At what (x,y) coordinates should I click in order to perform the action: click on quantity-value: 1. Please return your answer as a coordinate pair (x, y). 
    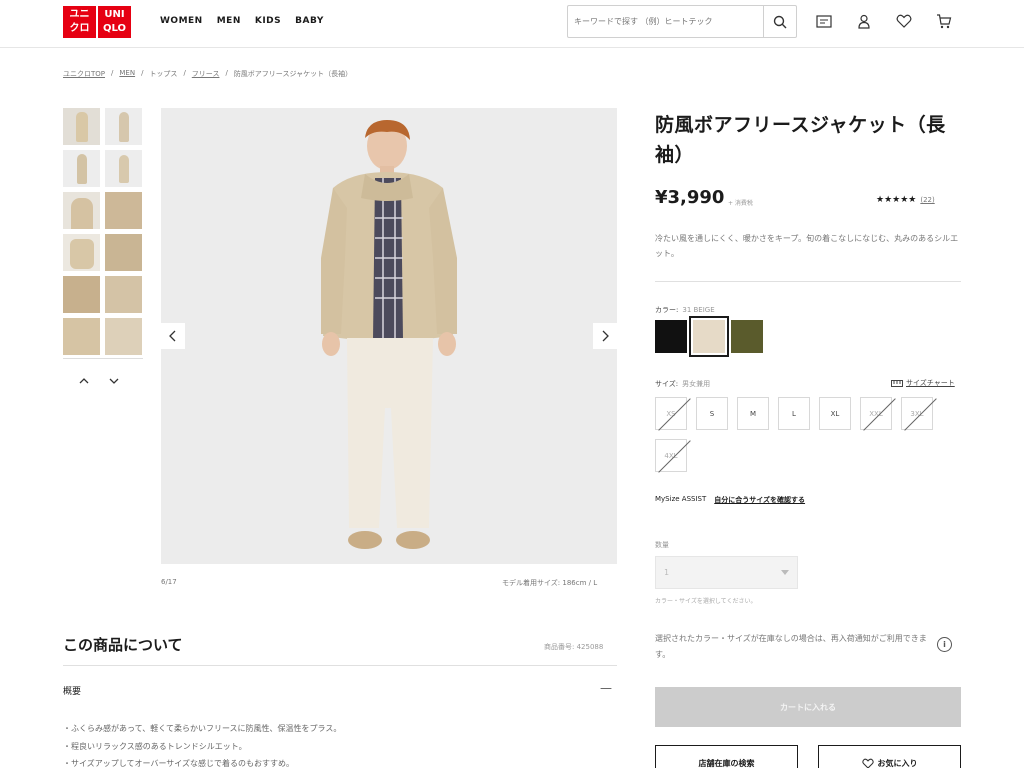
    Looking at the image, I should click on (667, 572).